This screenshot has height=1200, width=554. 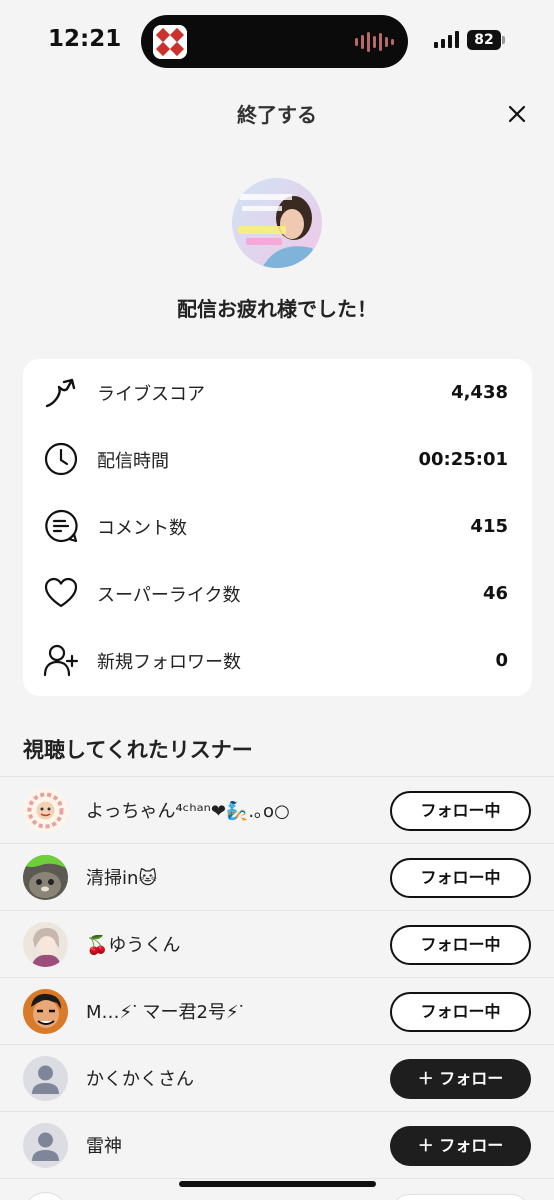 I want to click on stat-value: 46, so click(x=495, y=593).